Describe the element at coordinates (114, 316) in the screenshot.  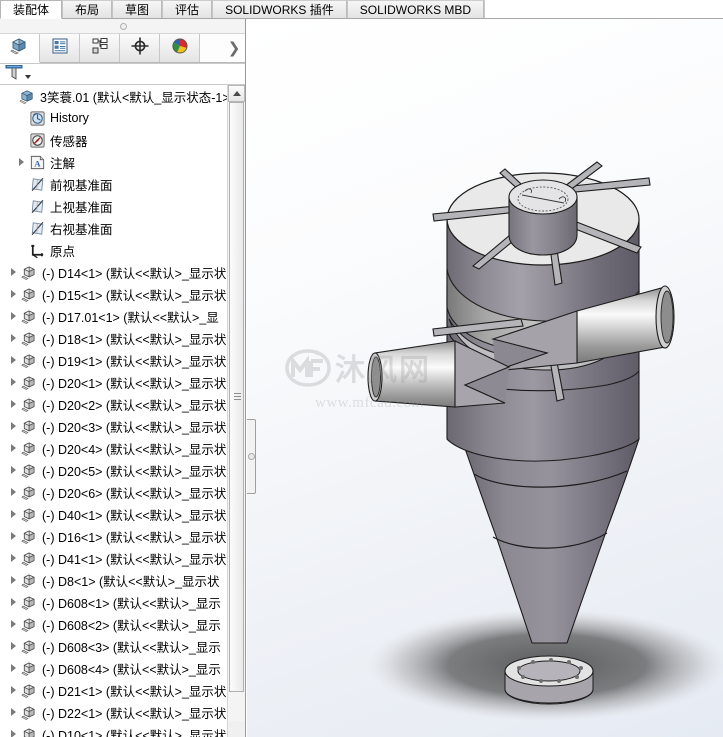
I see `tree-row: (-) D17.01<1> (默认<<默认>_显` at that location.